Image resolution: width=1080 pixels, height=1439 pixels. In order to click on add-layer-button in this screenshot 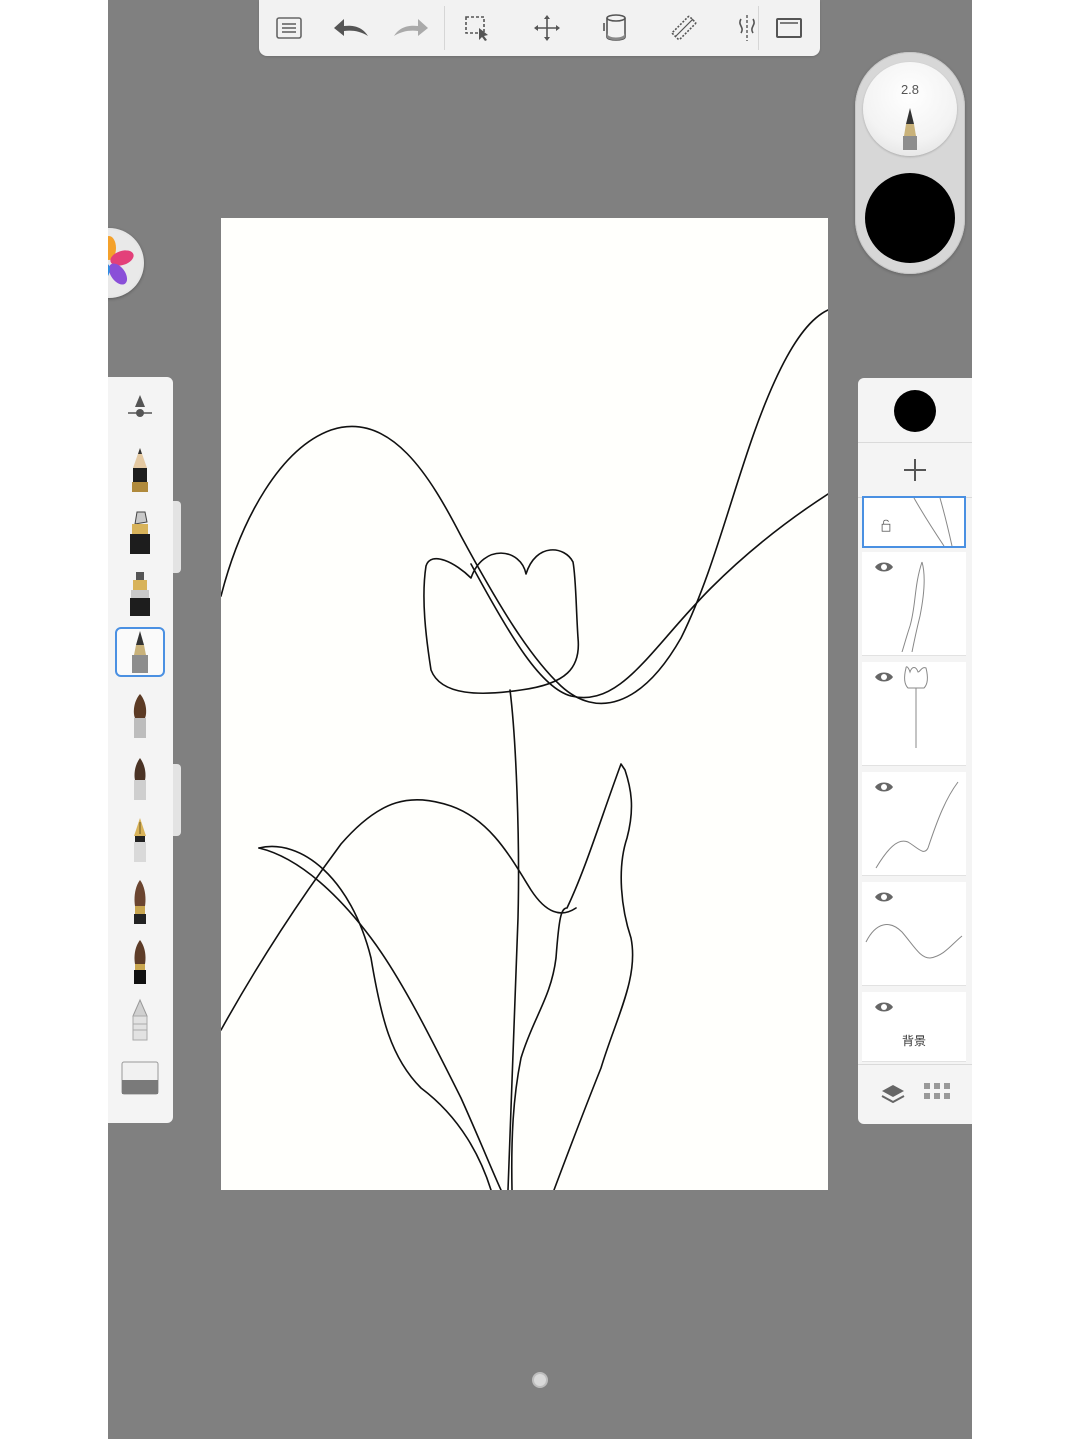, I will do `click(915, 470)`.